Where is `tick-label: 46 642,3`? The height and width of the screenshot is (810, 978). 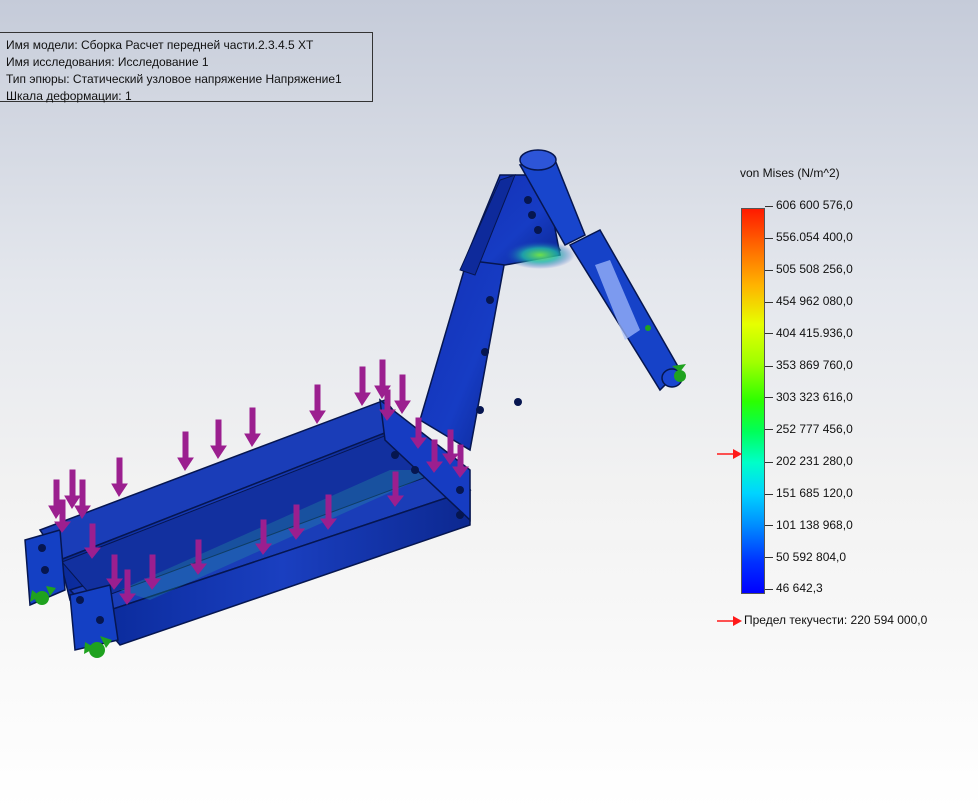 tick-label: 46 642,3 is located at coordinates (799, 588).